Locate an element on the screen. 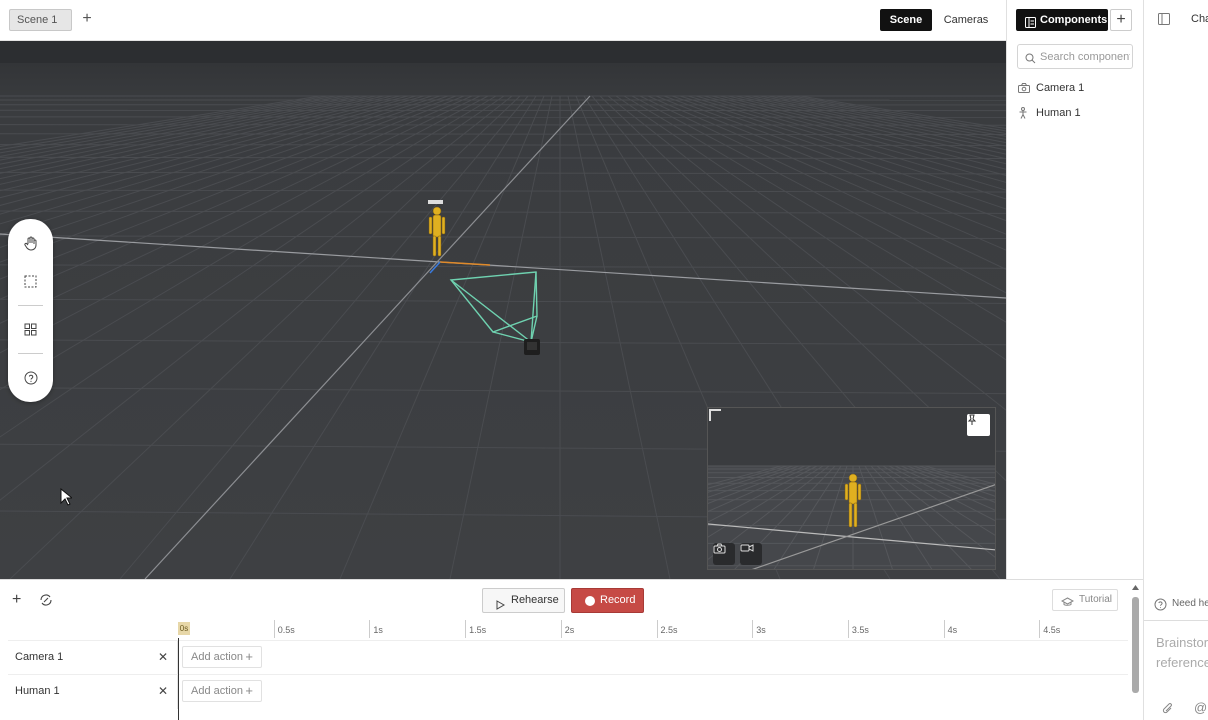  record-label: Record is located at coordinates (618, 600).